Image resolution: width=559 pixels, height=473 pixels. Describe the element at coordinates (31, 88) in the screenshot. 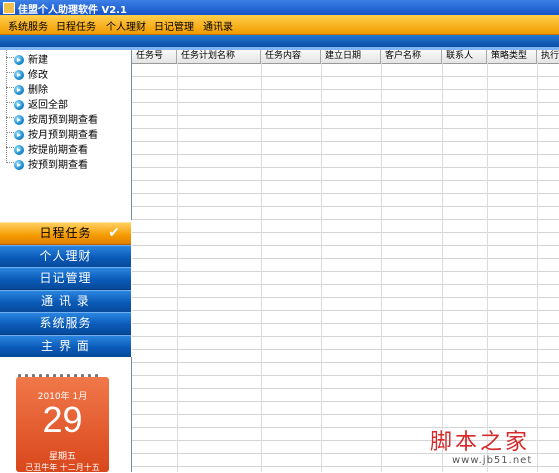

I see `tree-item-delete: 删除` at that location.